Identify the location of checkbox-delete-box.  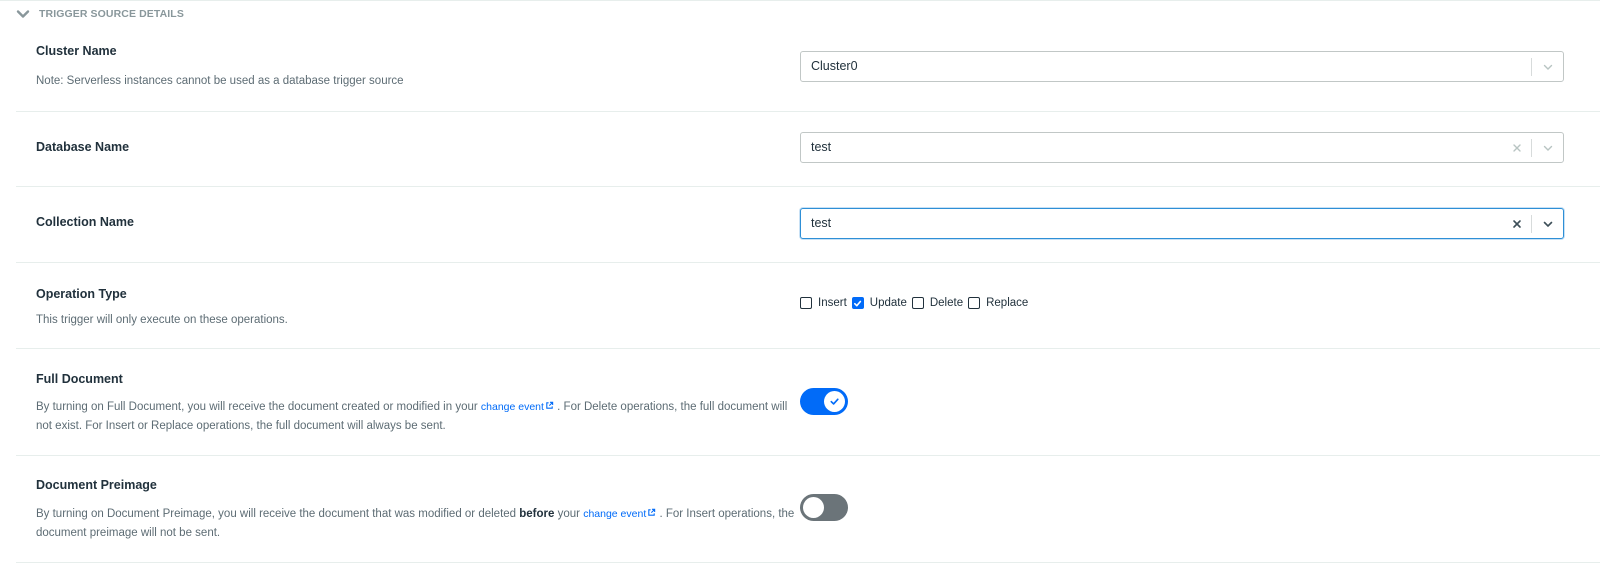
(917, 303).